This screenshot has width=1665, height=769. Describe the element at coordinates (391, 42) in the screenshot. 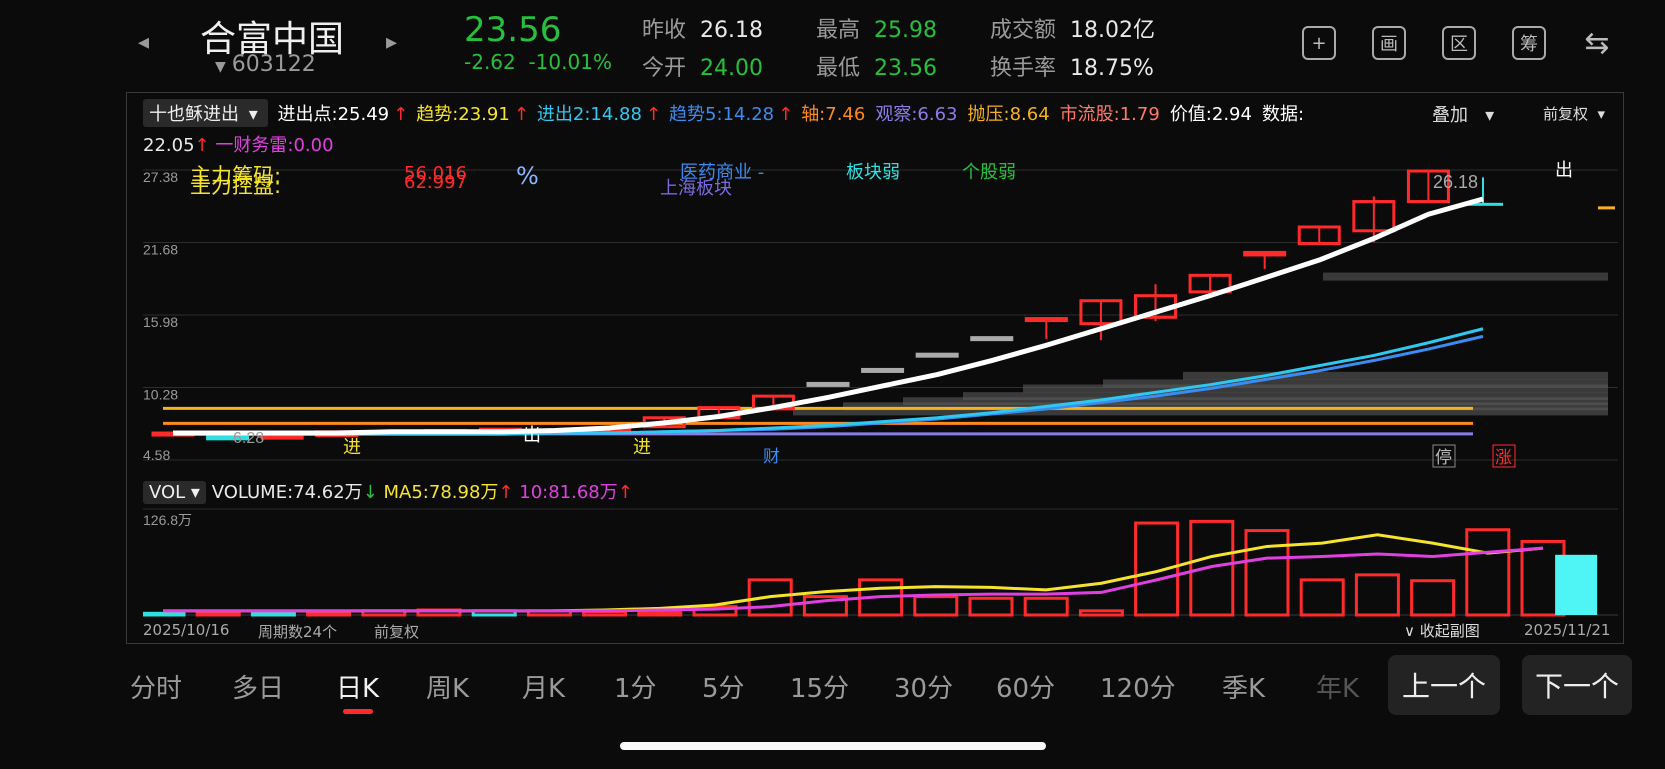

I see `next-stock-arrow: ▸` at that location.